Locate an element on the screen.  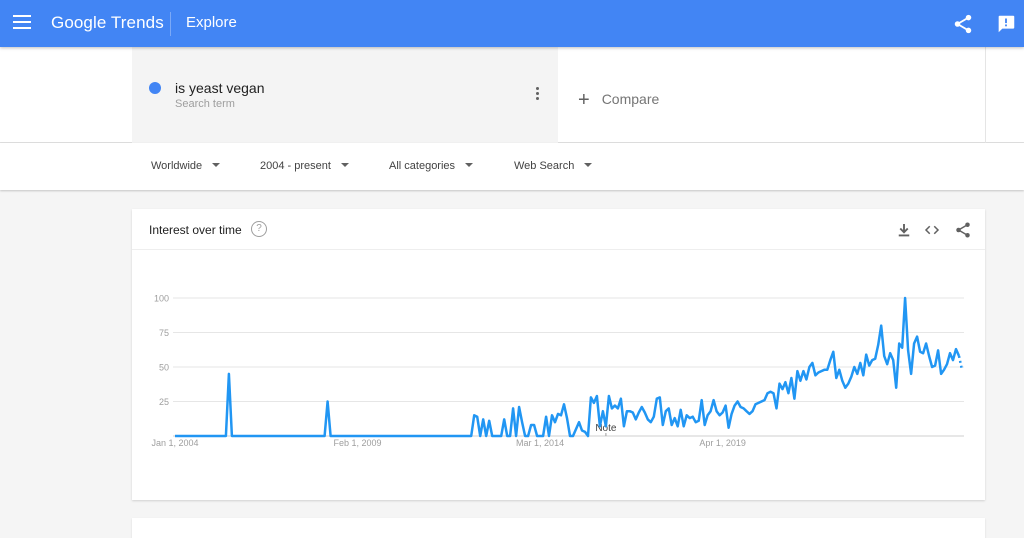
compare-button: + Compare is located at coordinates (618, 100).